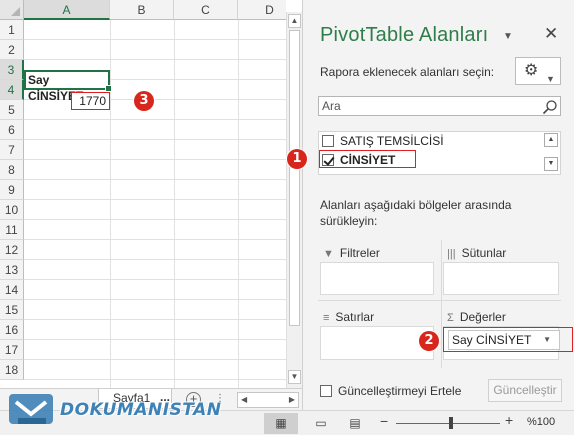  Describe the element at coordinates (531, 70) in the screenshot. I see `gear-icon: ⚙` at that location.